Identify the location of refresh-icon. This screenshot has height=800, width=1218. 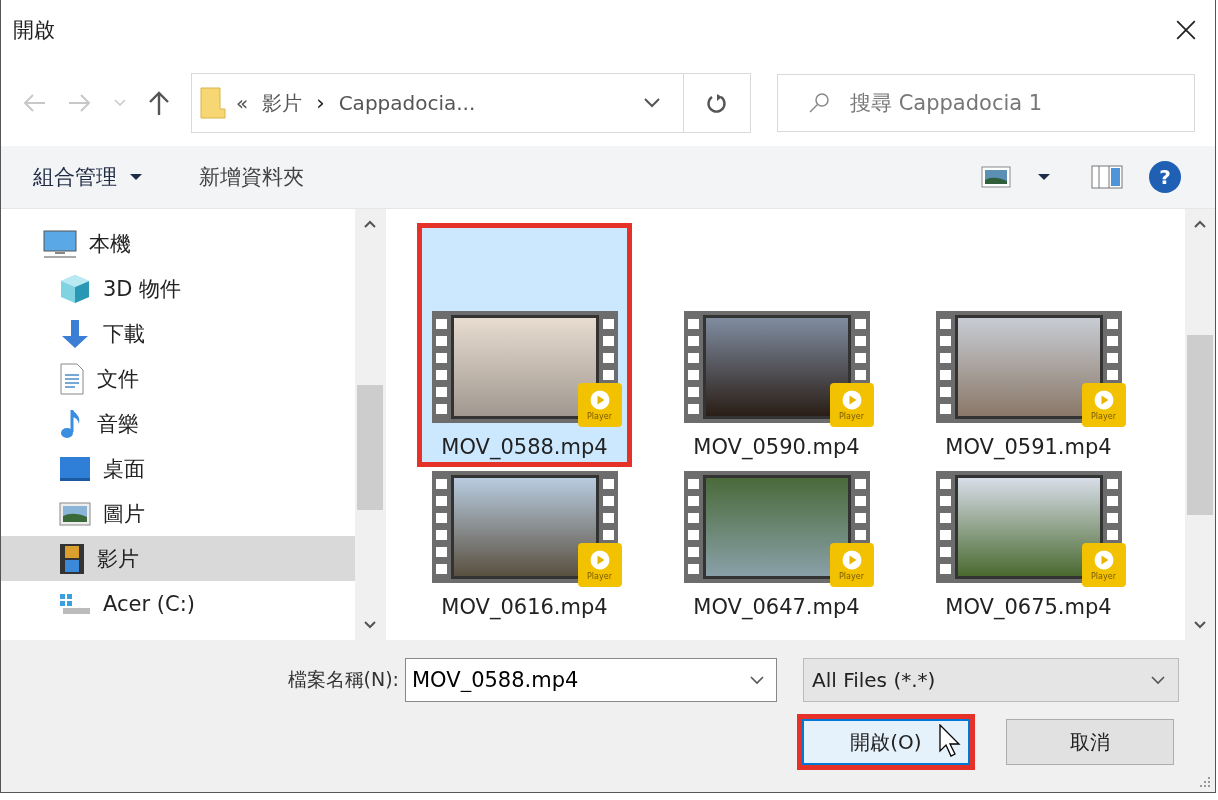
(717, 103).